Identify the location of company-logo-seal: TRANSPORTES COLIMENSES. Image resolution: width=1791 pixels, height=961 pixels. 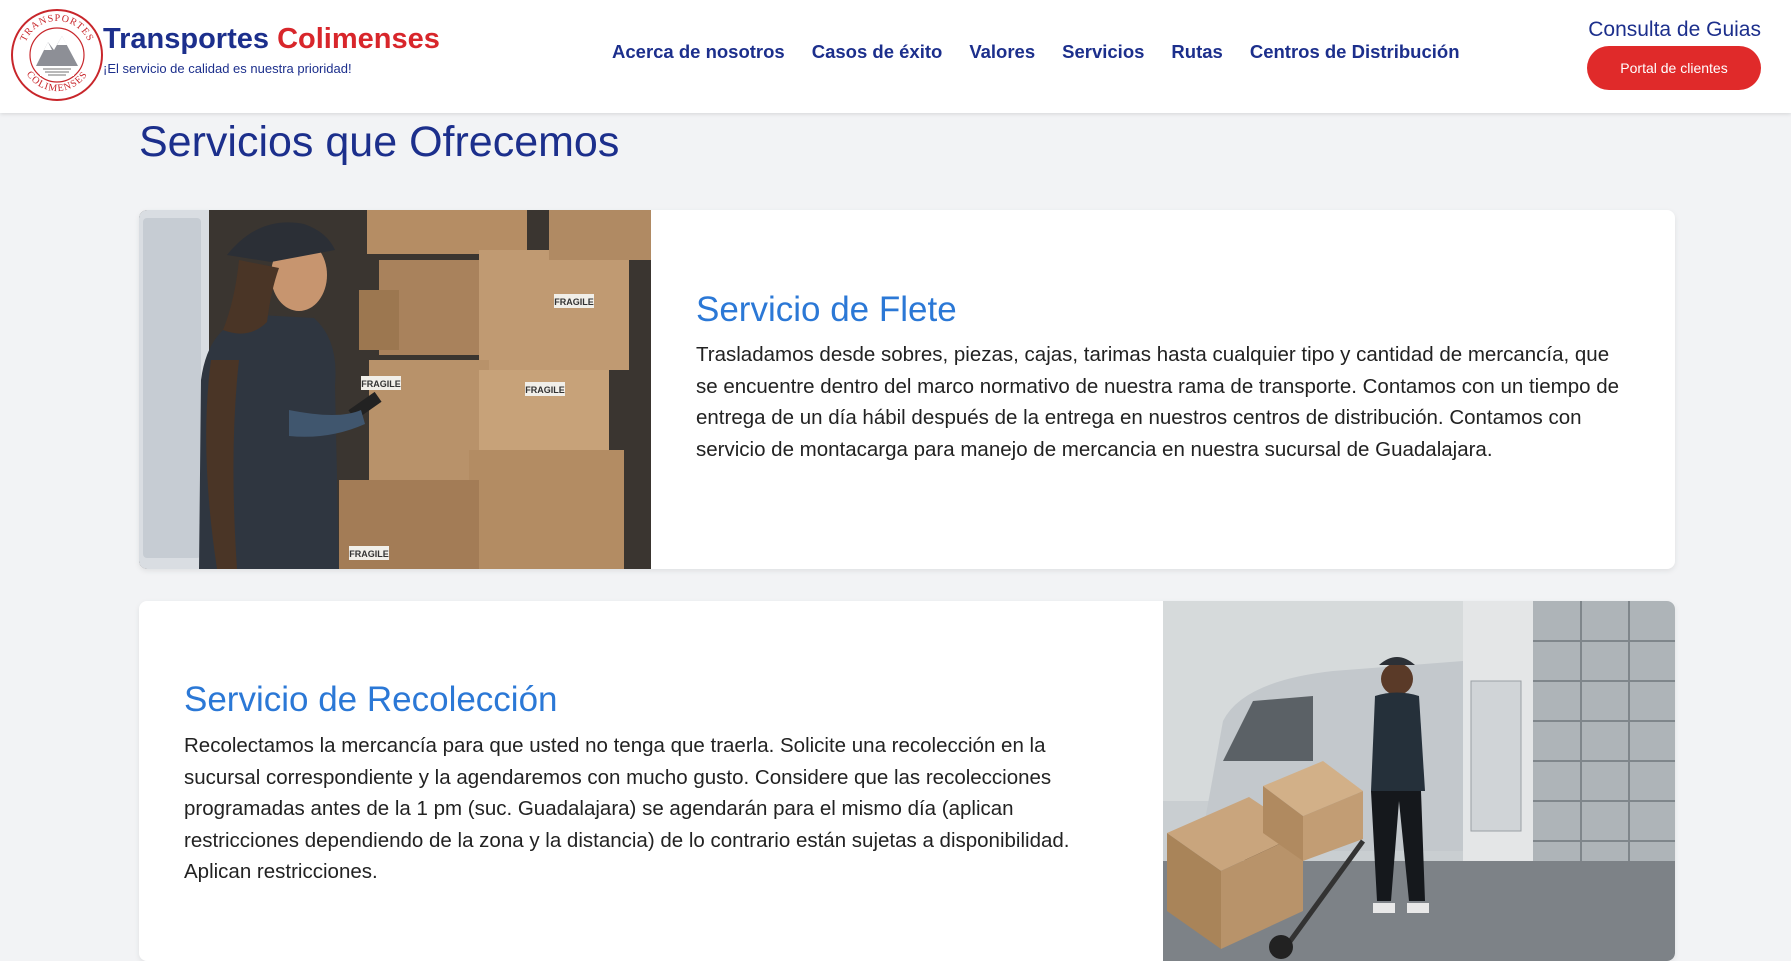
(57, 55).